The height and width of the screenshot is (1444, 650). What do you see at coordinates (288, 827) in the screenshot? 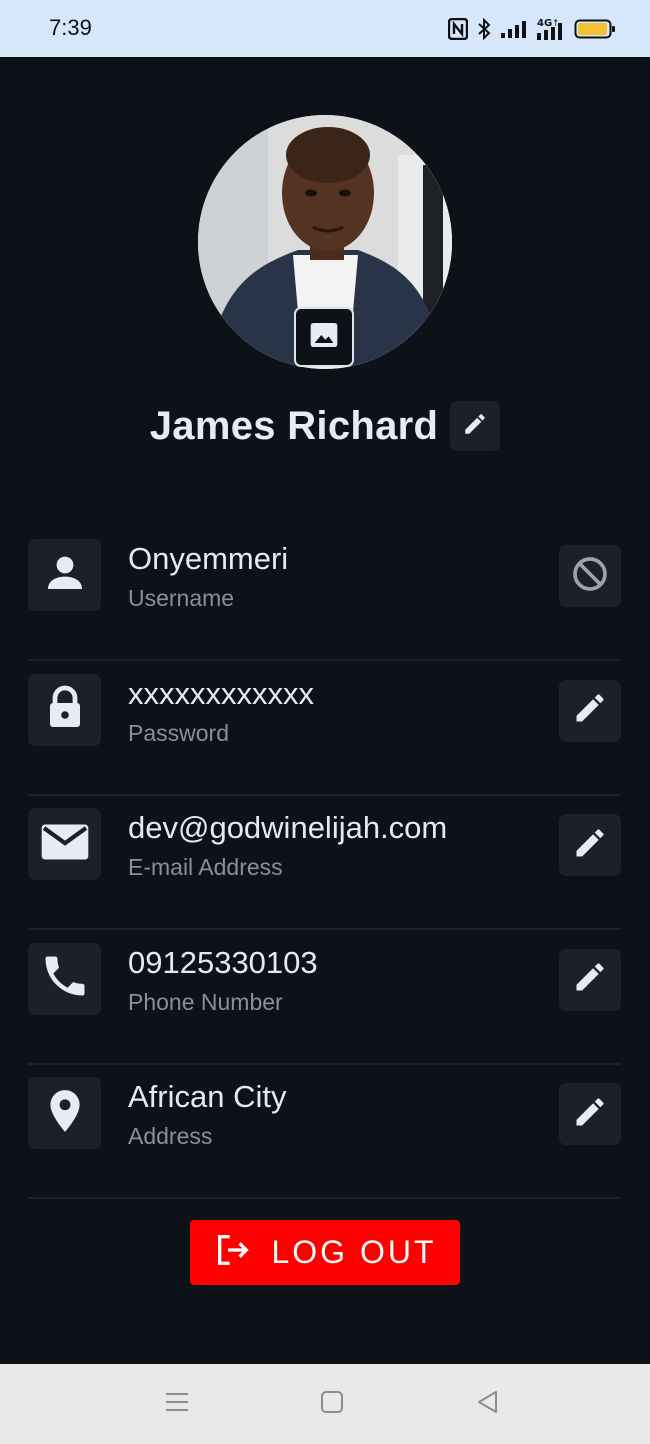
I see `email-value: dev@godwinelijah.com` at bounding box center [288, 827].